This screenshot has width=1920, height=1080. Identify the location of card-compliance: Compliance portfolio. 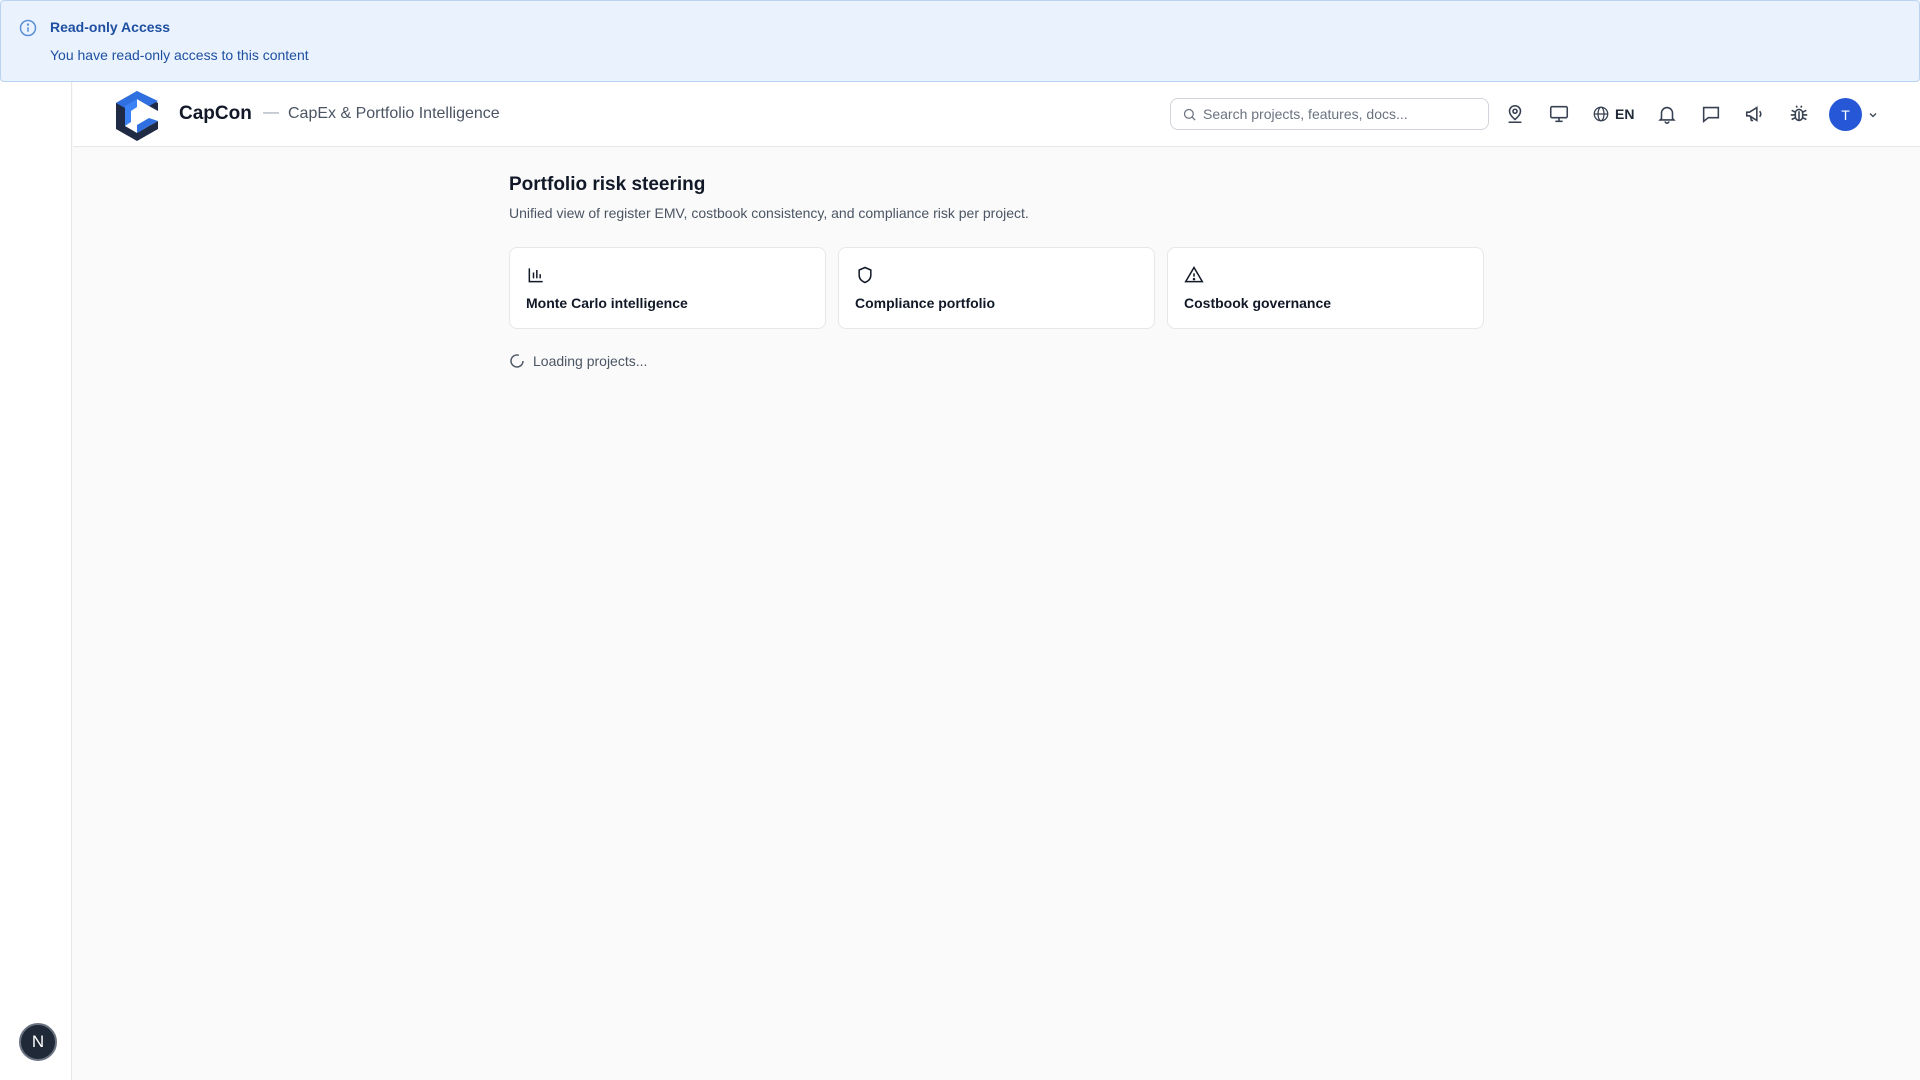
(996, 288).